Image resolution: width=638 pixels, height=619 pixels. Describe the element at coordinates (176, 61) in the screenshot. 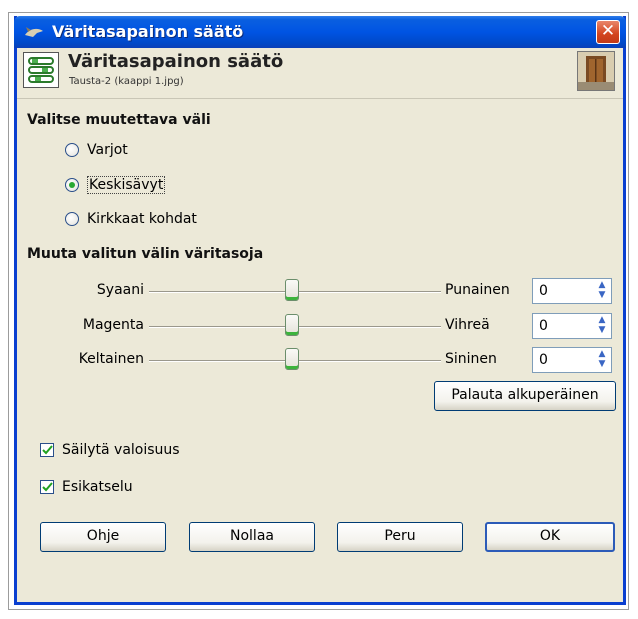

I see `dialog-heading: Väritasapainon säätö` at that location.